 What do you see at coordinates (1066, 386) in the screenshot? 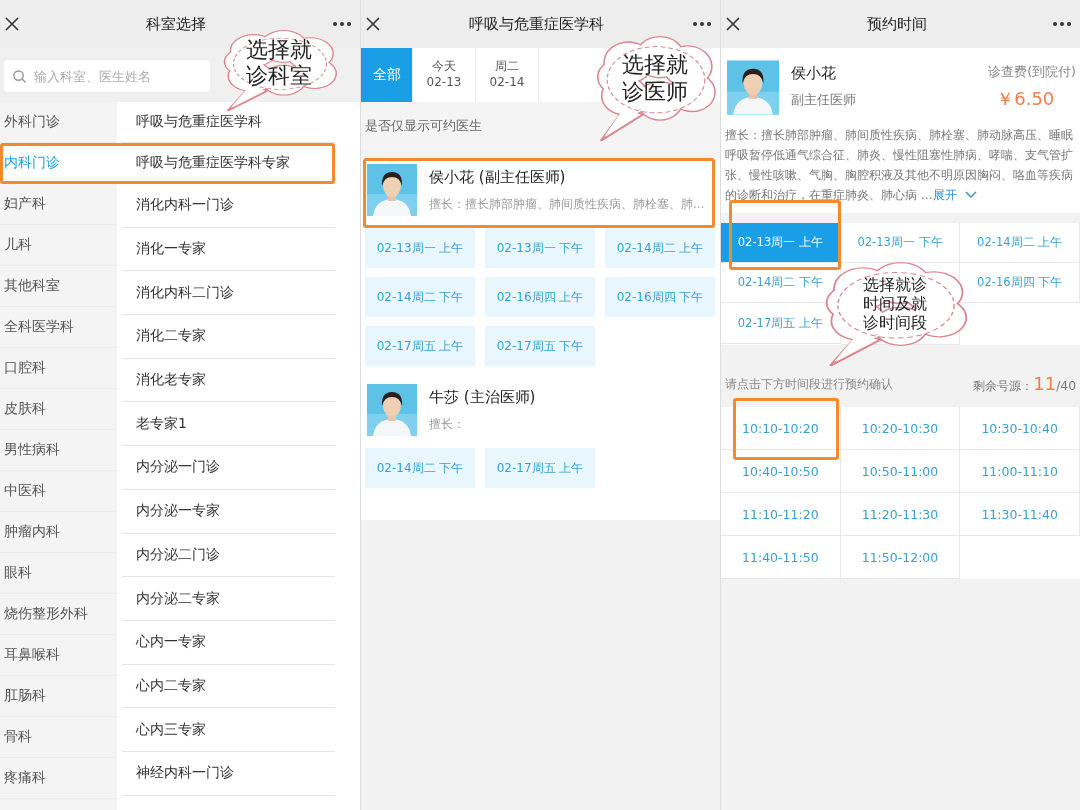
I see `remaining-total: /40` at bounding box center [1066, 386].